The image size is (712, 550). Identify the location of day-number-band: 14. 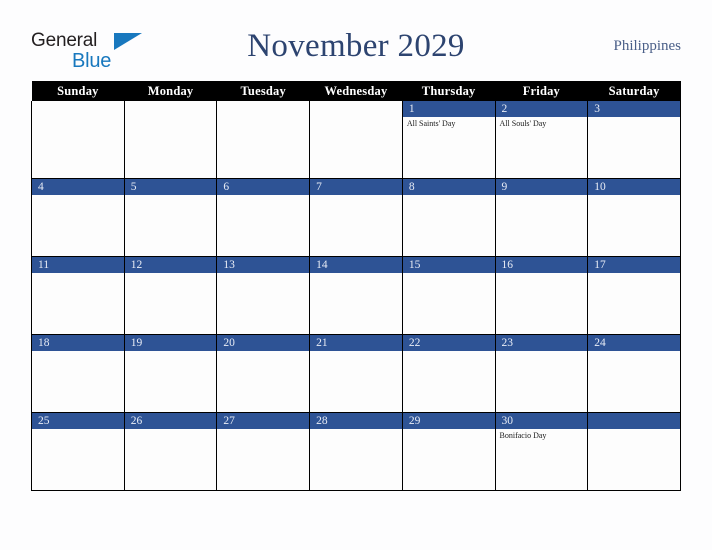
(356, 265).